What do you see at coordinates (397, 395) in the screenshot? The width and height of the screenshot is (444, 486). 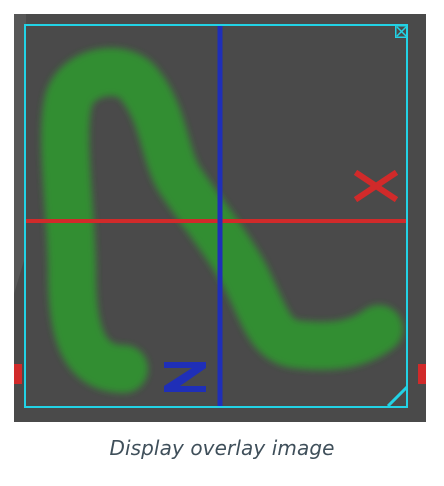 I see `resize-handle-icon` at bounding box center [397, 395].